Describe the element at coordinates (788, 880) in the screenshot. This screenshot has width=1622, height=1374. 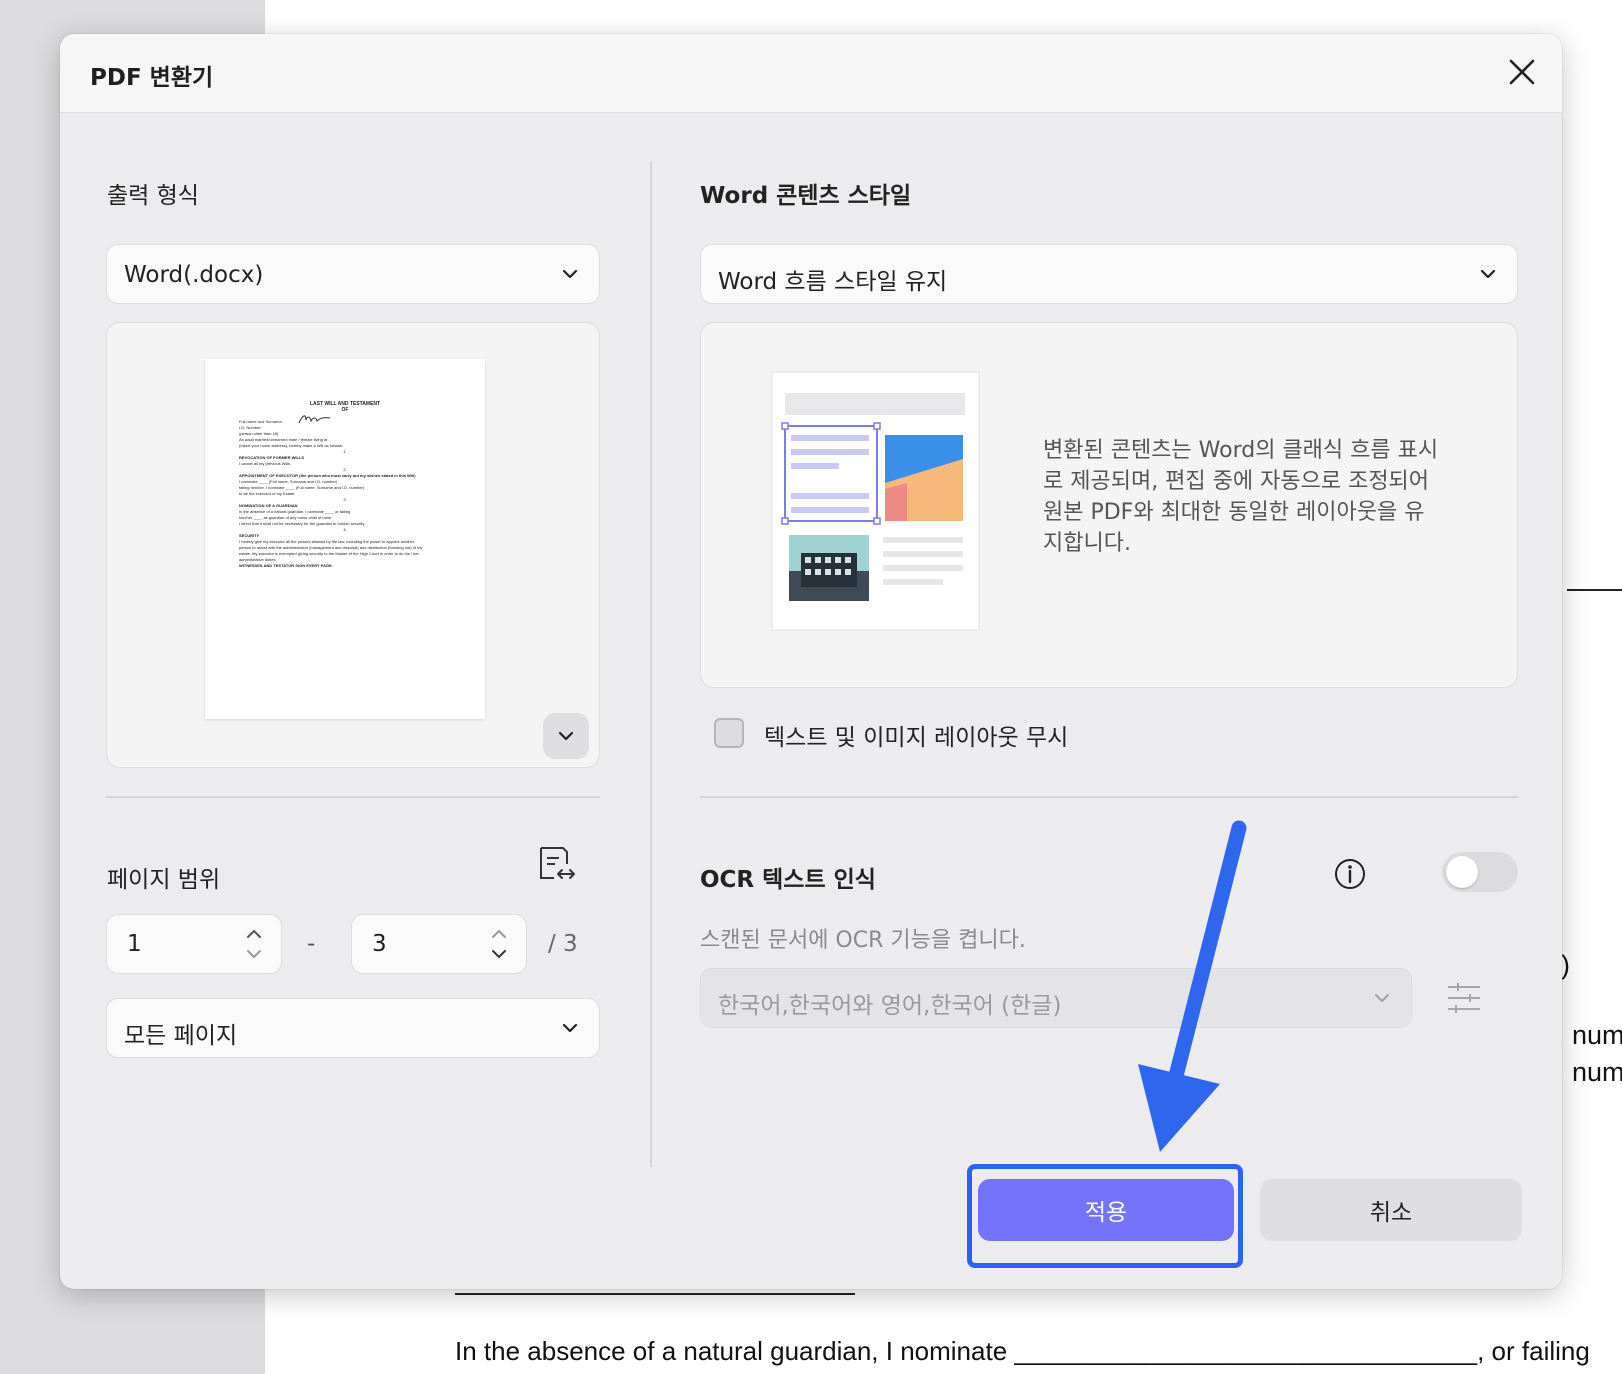
I see `ocr-label: OCR 텍스트 인식` at that location.